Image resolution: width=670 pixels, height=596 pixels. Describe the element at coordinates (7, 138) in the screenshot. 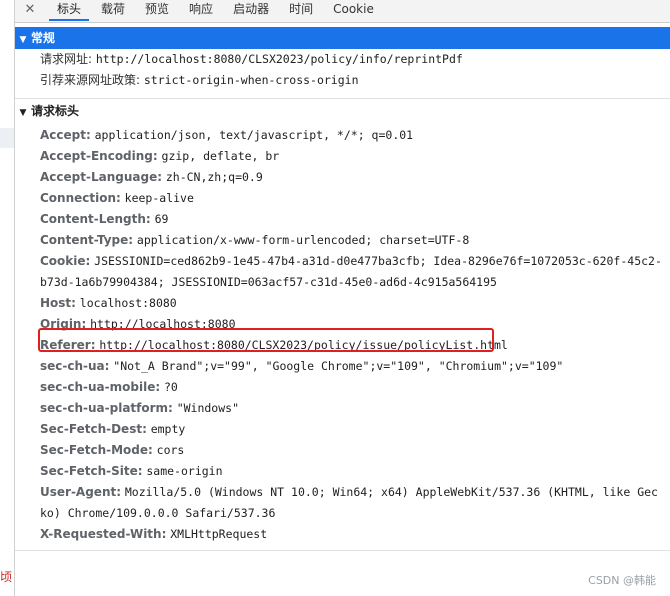

I see `left-row-highlight` at that location.